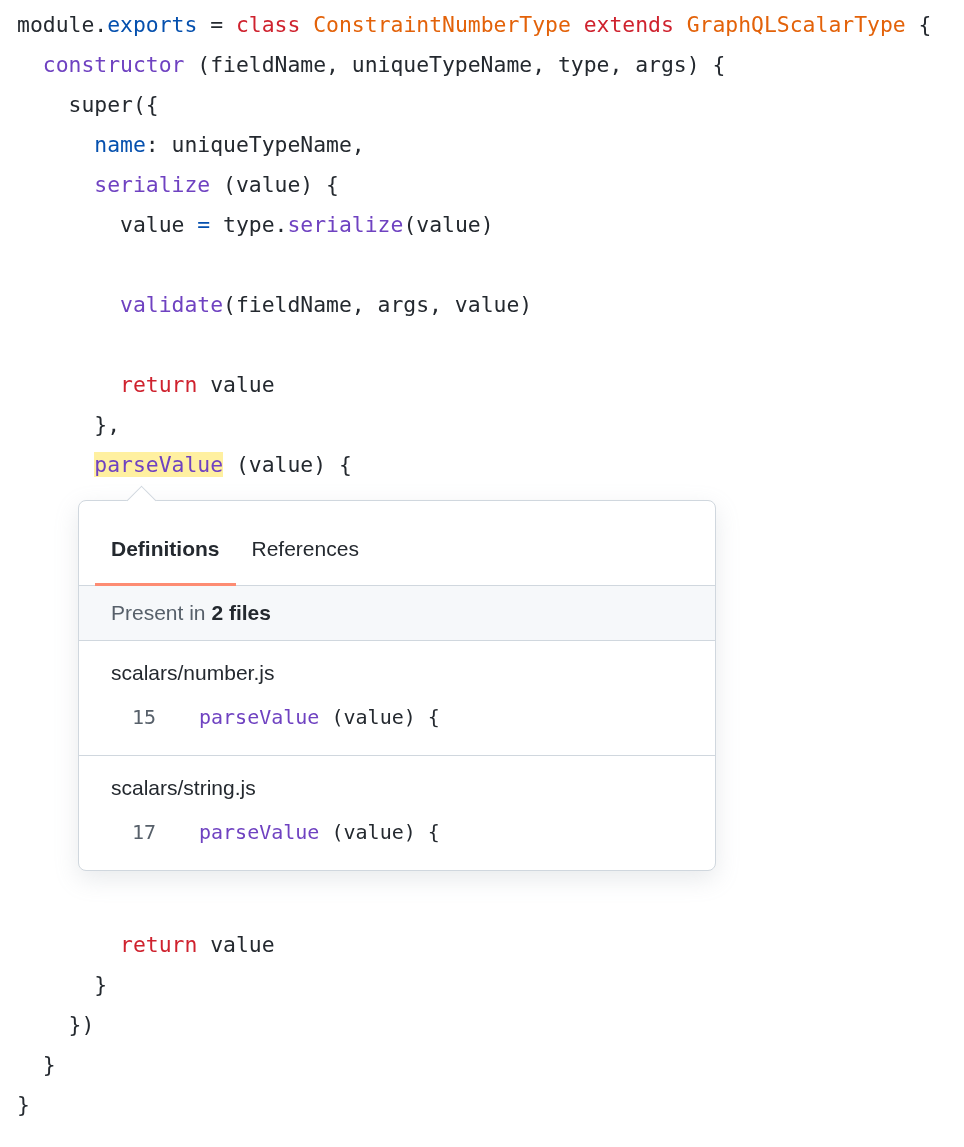 The width and height of the screenshot is (964, 1147). I want to click on file-name: scalars/string.js, so click(397, 788).